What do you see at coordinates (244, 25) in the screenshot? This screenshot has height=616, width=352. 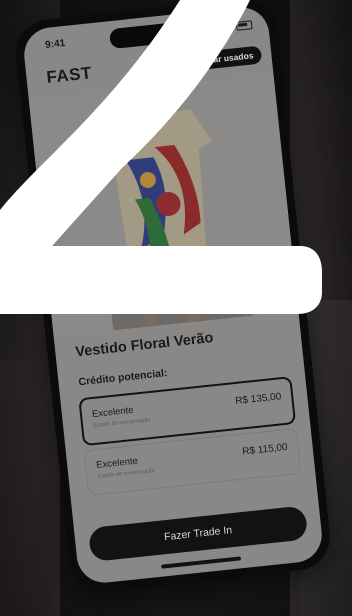 I see `battery-icon` at bounding box center [244, 25].